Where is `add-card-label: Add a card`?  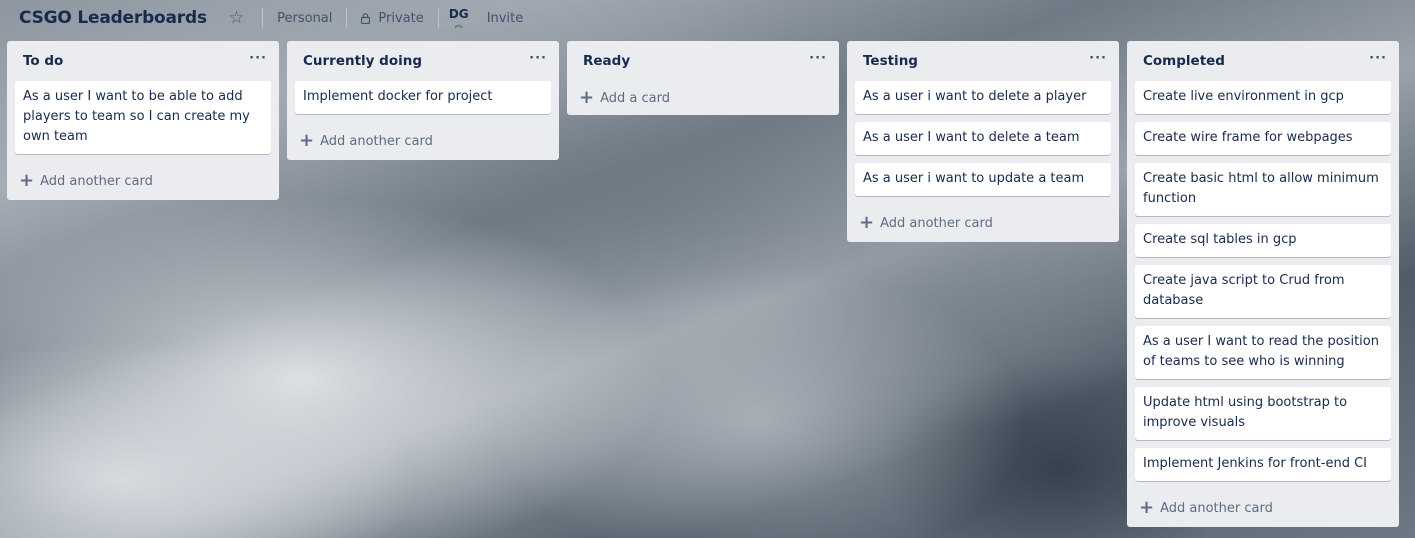 add-card-label: Add a card is located at coordinates (635, 98).